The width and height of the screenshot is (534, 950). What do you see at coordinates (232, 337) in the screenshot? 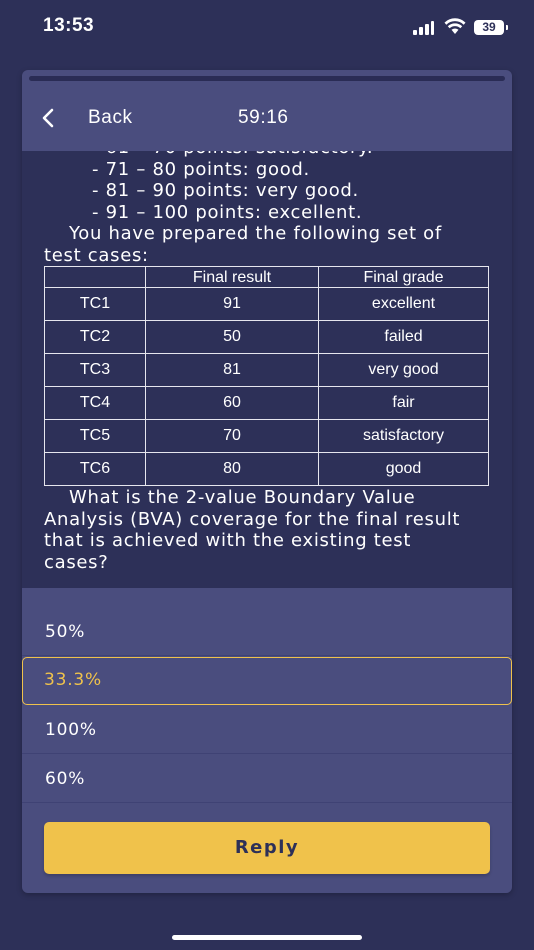
I see `table-cell: 50` at bounding box center [232, 337].